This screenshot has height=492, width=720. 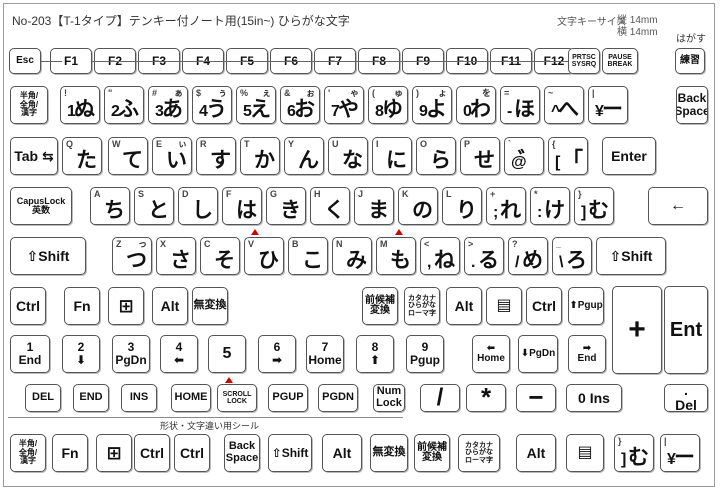 I want to click on key-kana: そ, so click(x=224, y=260).